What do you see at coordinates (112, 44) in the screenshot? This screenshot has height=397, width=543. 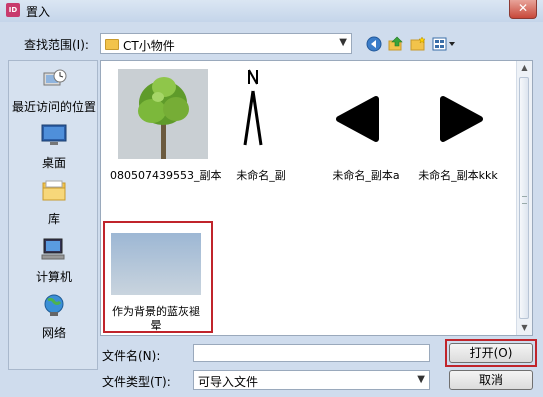 I see `folder-icon` at bounding box center [112, 44].